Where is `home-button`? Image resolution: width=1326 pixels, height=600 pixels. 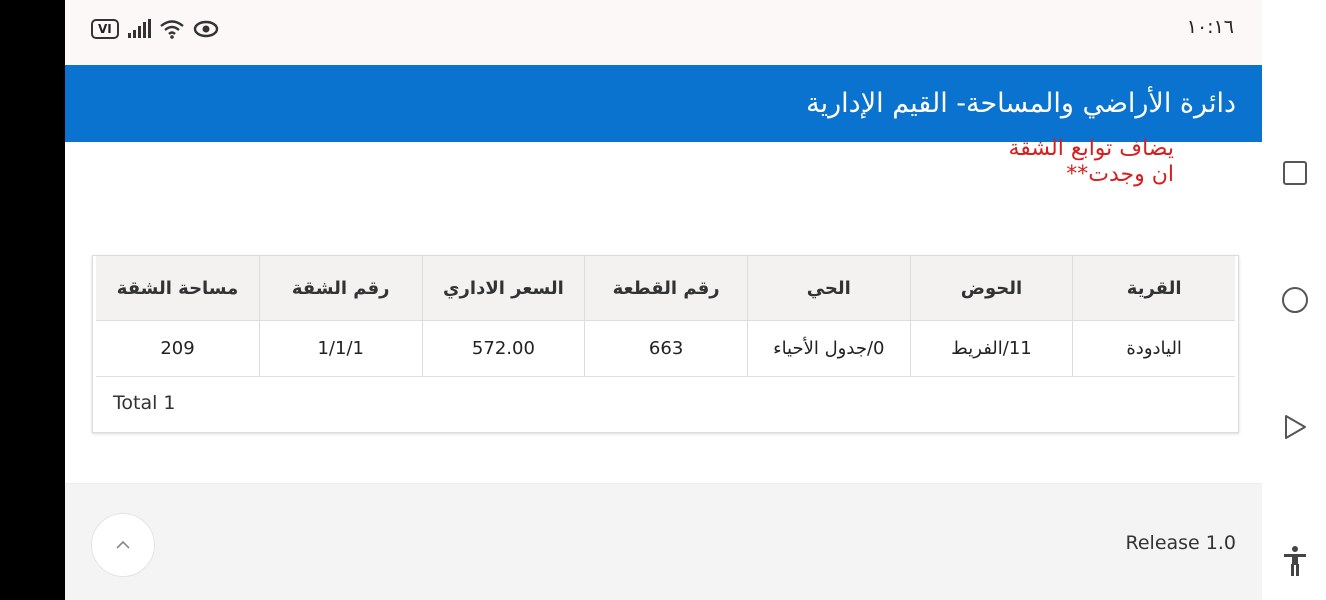 home-button is located at coordinates (1295, 300).